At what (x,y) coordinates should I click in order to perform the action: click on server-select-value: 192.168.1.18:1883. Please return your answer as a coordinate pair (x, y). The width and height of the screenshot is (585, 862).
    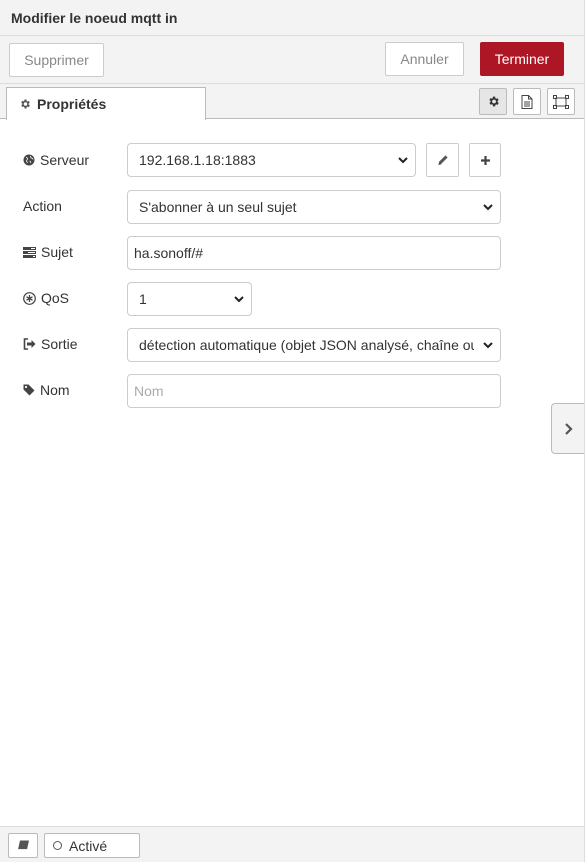
    Looking at the image, I should click on (197, 160).